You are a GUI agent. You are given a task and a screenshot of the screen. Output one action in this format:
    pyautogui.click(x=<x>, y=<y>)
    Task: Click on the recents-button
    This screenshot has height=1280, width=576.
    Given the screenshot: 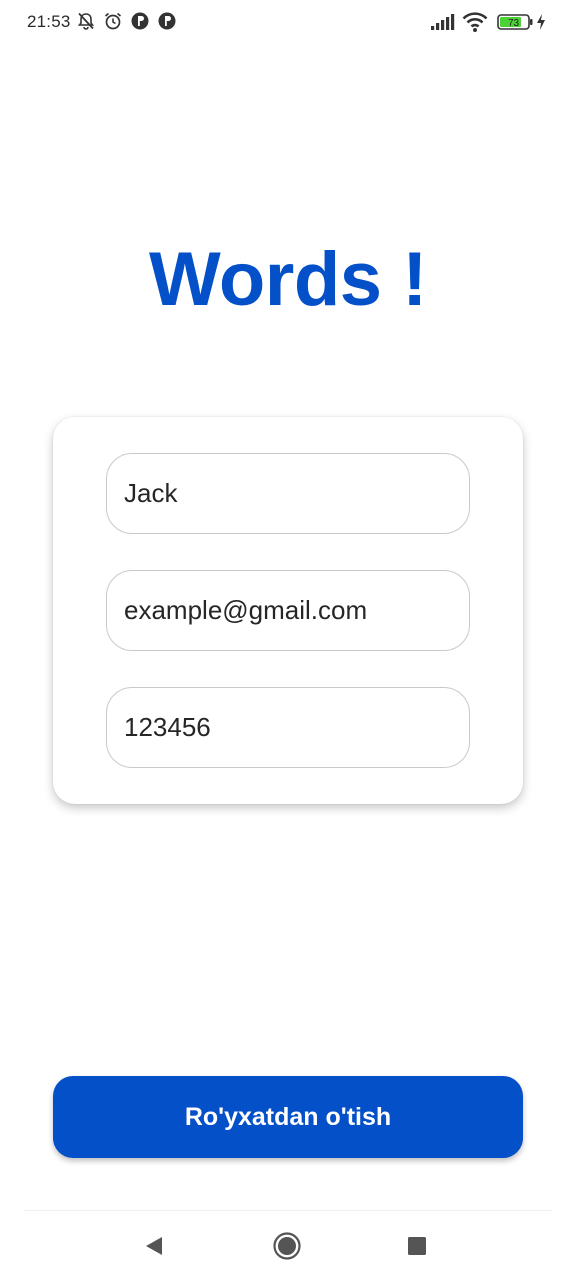 What is the action you would take?
    pyautogui.click(x=417, y=1246)
    